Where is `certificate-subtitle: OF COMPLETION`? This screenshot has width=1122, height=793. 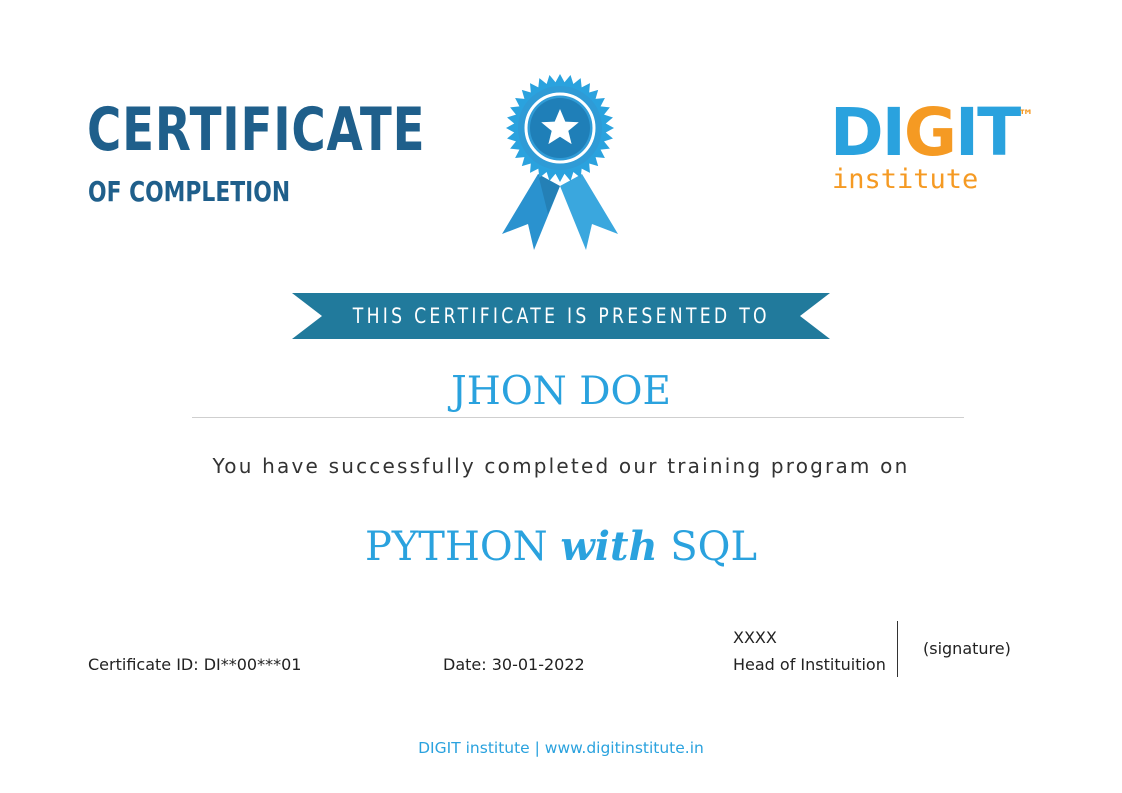 certificate-subtitle: OF COMPLETION is located at coordinates (189, 191).